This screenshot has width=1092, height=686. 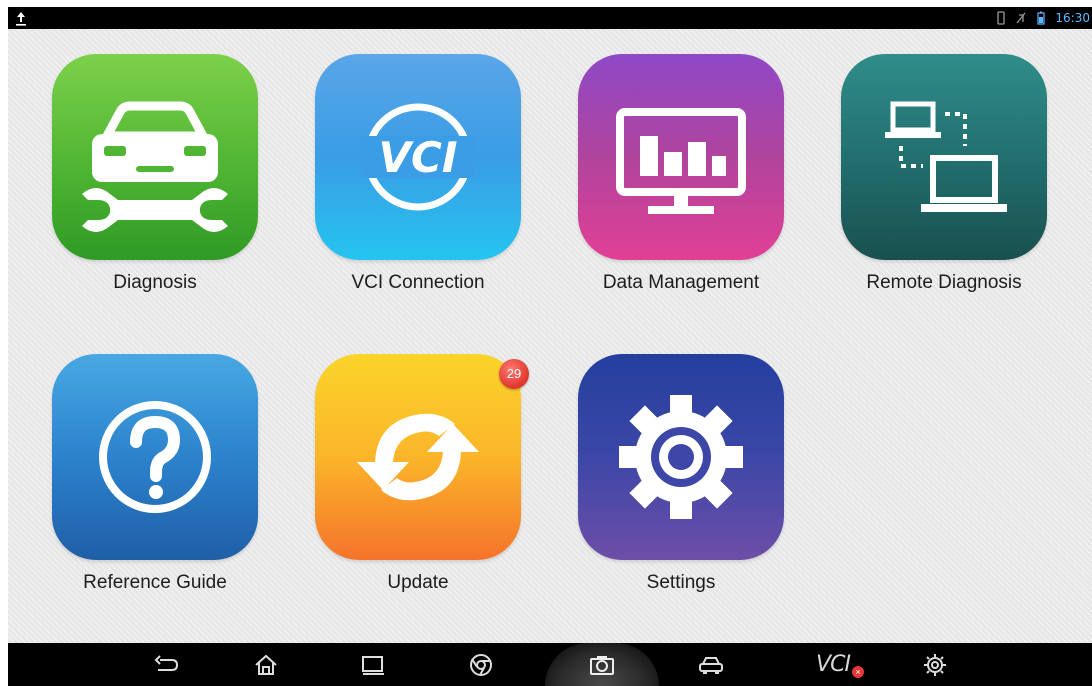 What do you see at coordinates (550, 664) in the screenshot?
I see `navigation-bar: VCI ×` at bounding box center [550, 664].